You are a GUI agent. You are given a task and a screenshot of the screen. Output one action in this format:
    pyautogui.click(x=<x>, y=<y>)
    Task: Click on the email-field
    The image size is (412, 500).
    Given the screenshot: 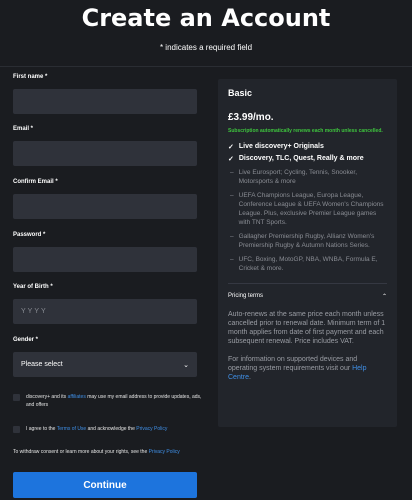 What is the action you would take?
    pyautogui.click(x=105, y=153)
    